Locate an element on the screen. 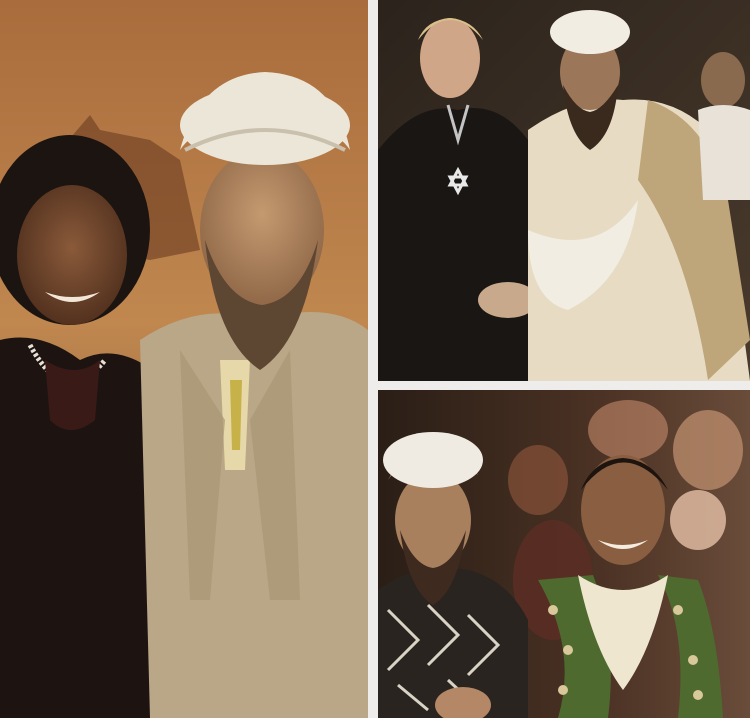 The height and width of the screenshot is (718, 750). woman-outfit is located at coordinates (458, 244).